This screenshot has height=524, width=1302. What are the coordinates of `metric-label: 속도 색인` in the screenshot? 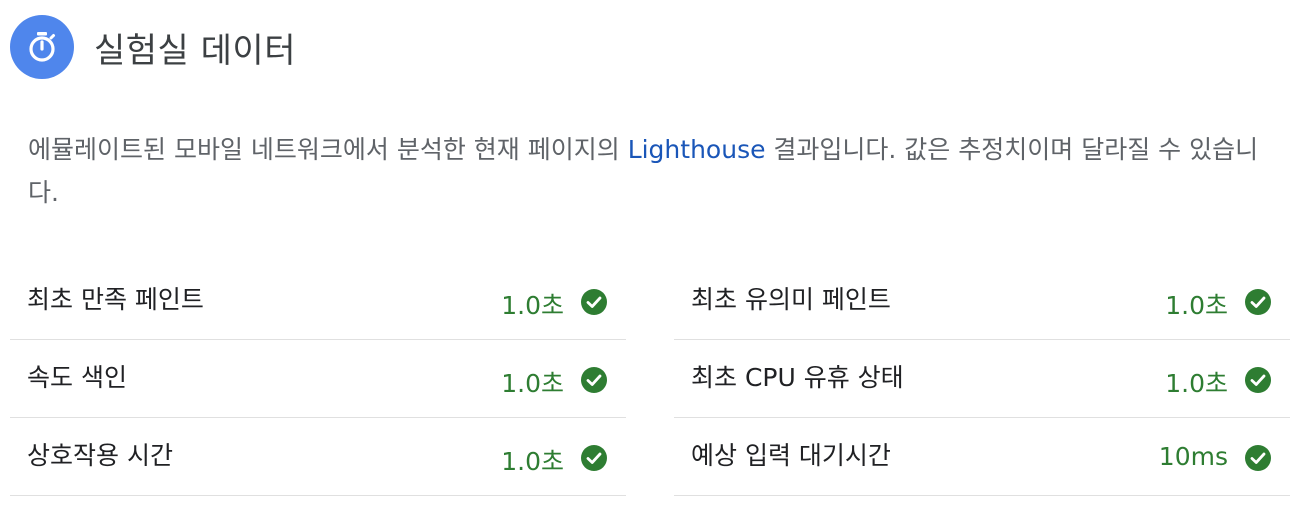 It's located at (77, 377).